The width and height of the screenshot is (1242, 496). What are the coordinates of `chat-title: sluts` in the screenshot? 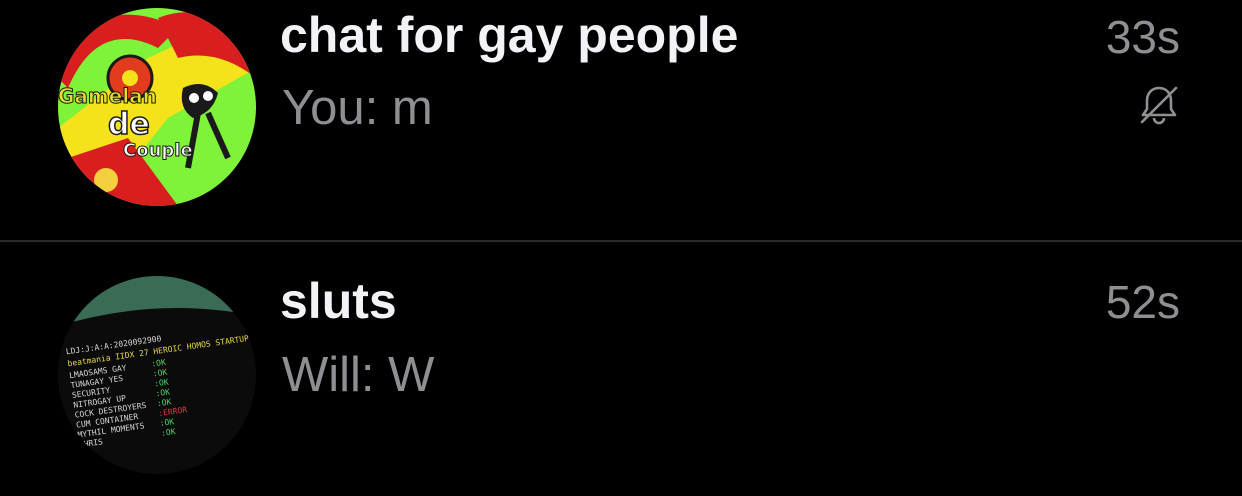 It's located at (338, 301).